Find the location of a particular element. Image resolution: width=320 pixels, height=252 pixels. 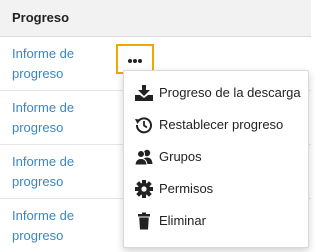

download-icon is located at coordinates (144, 93).